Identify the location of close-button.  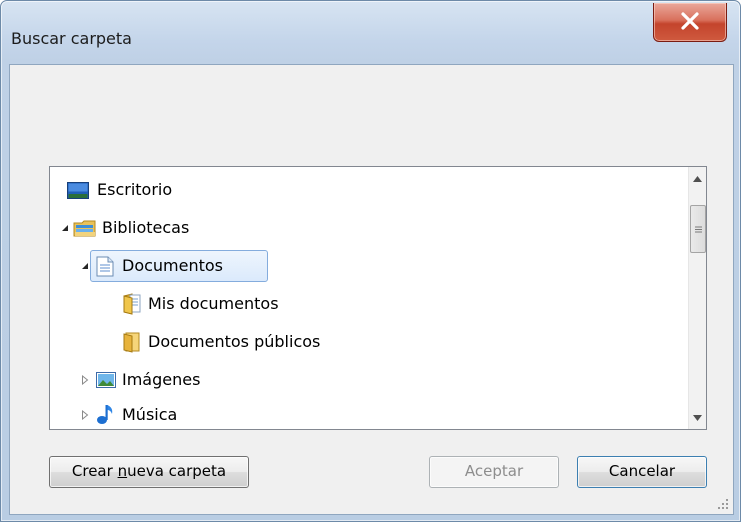
(690, 22).